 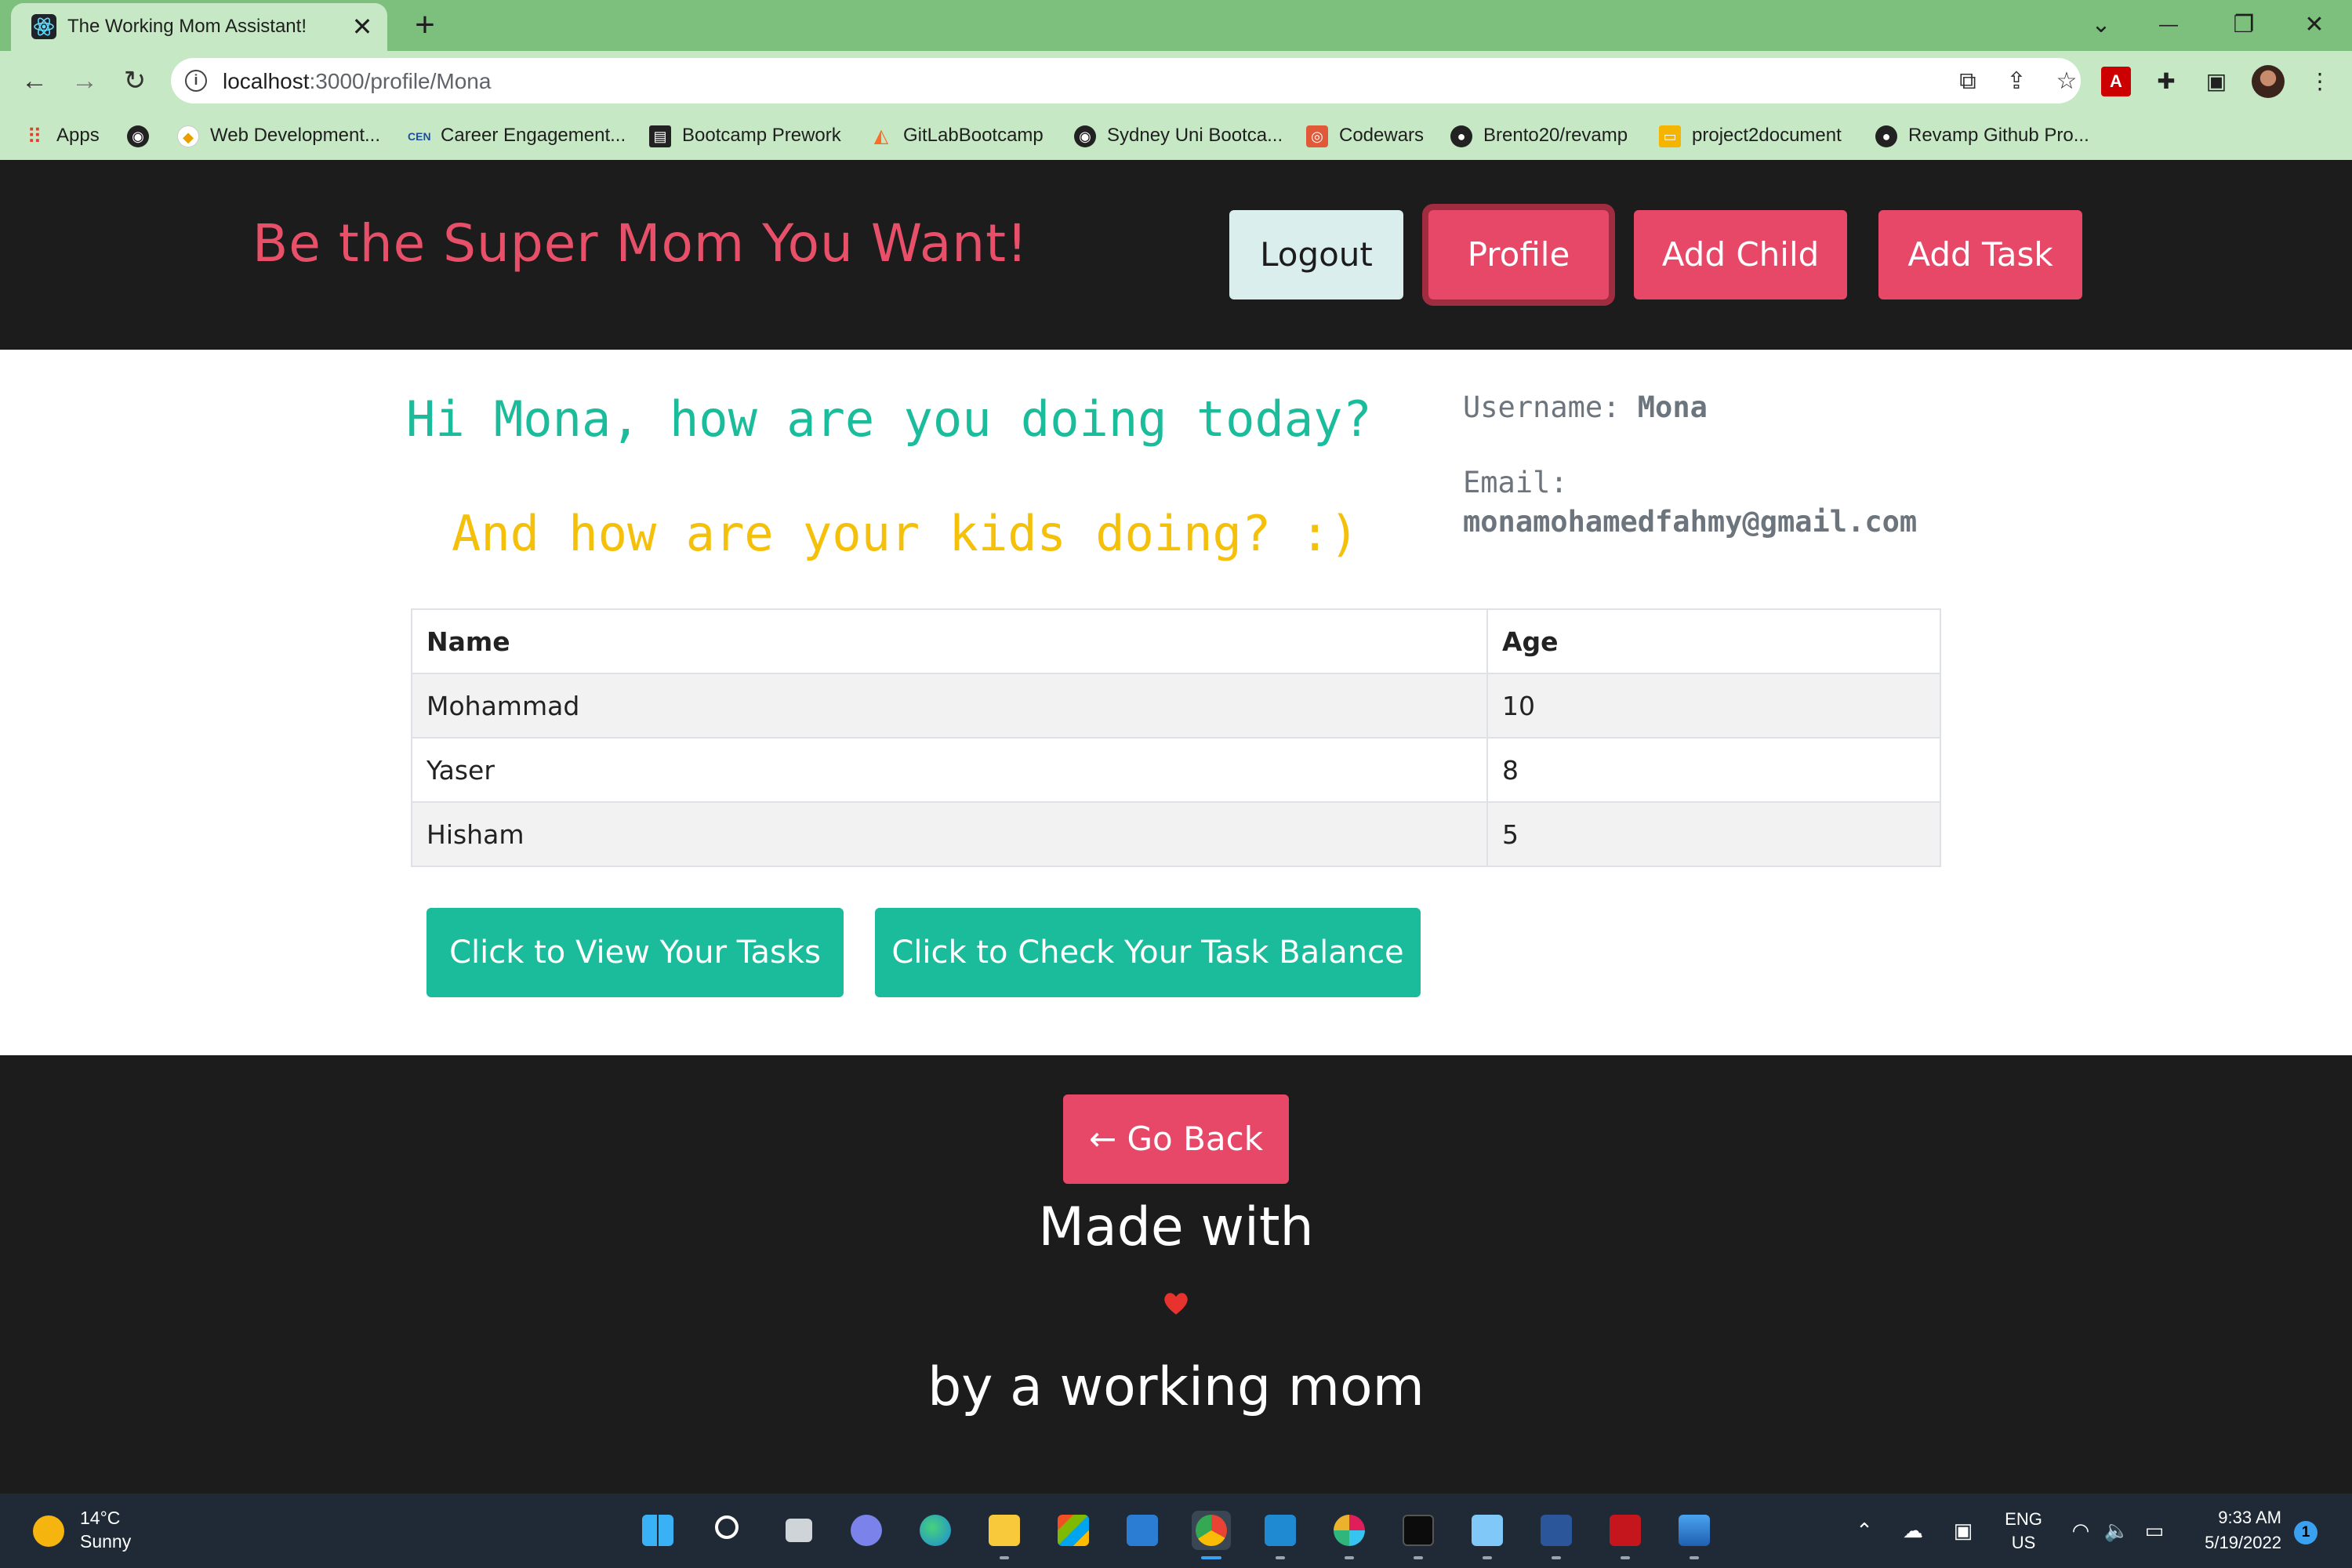 I want to click on add-child-button: Add Child, so click(x=1740, y=254).